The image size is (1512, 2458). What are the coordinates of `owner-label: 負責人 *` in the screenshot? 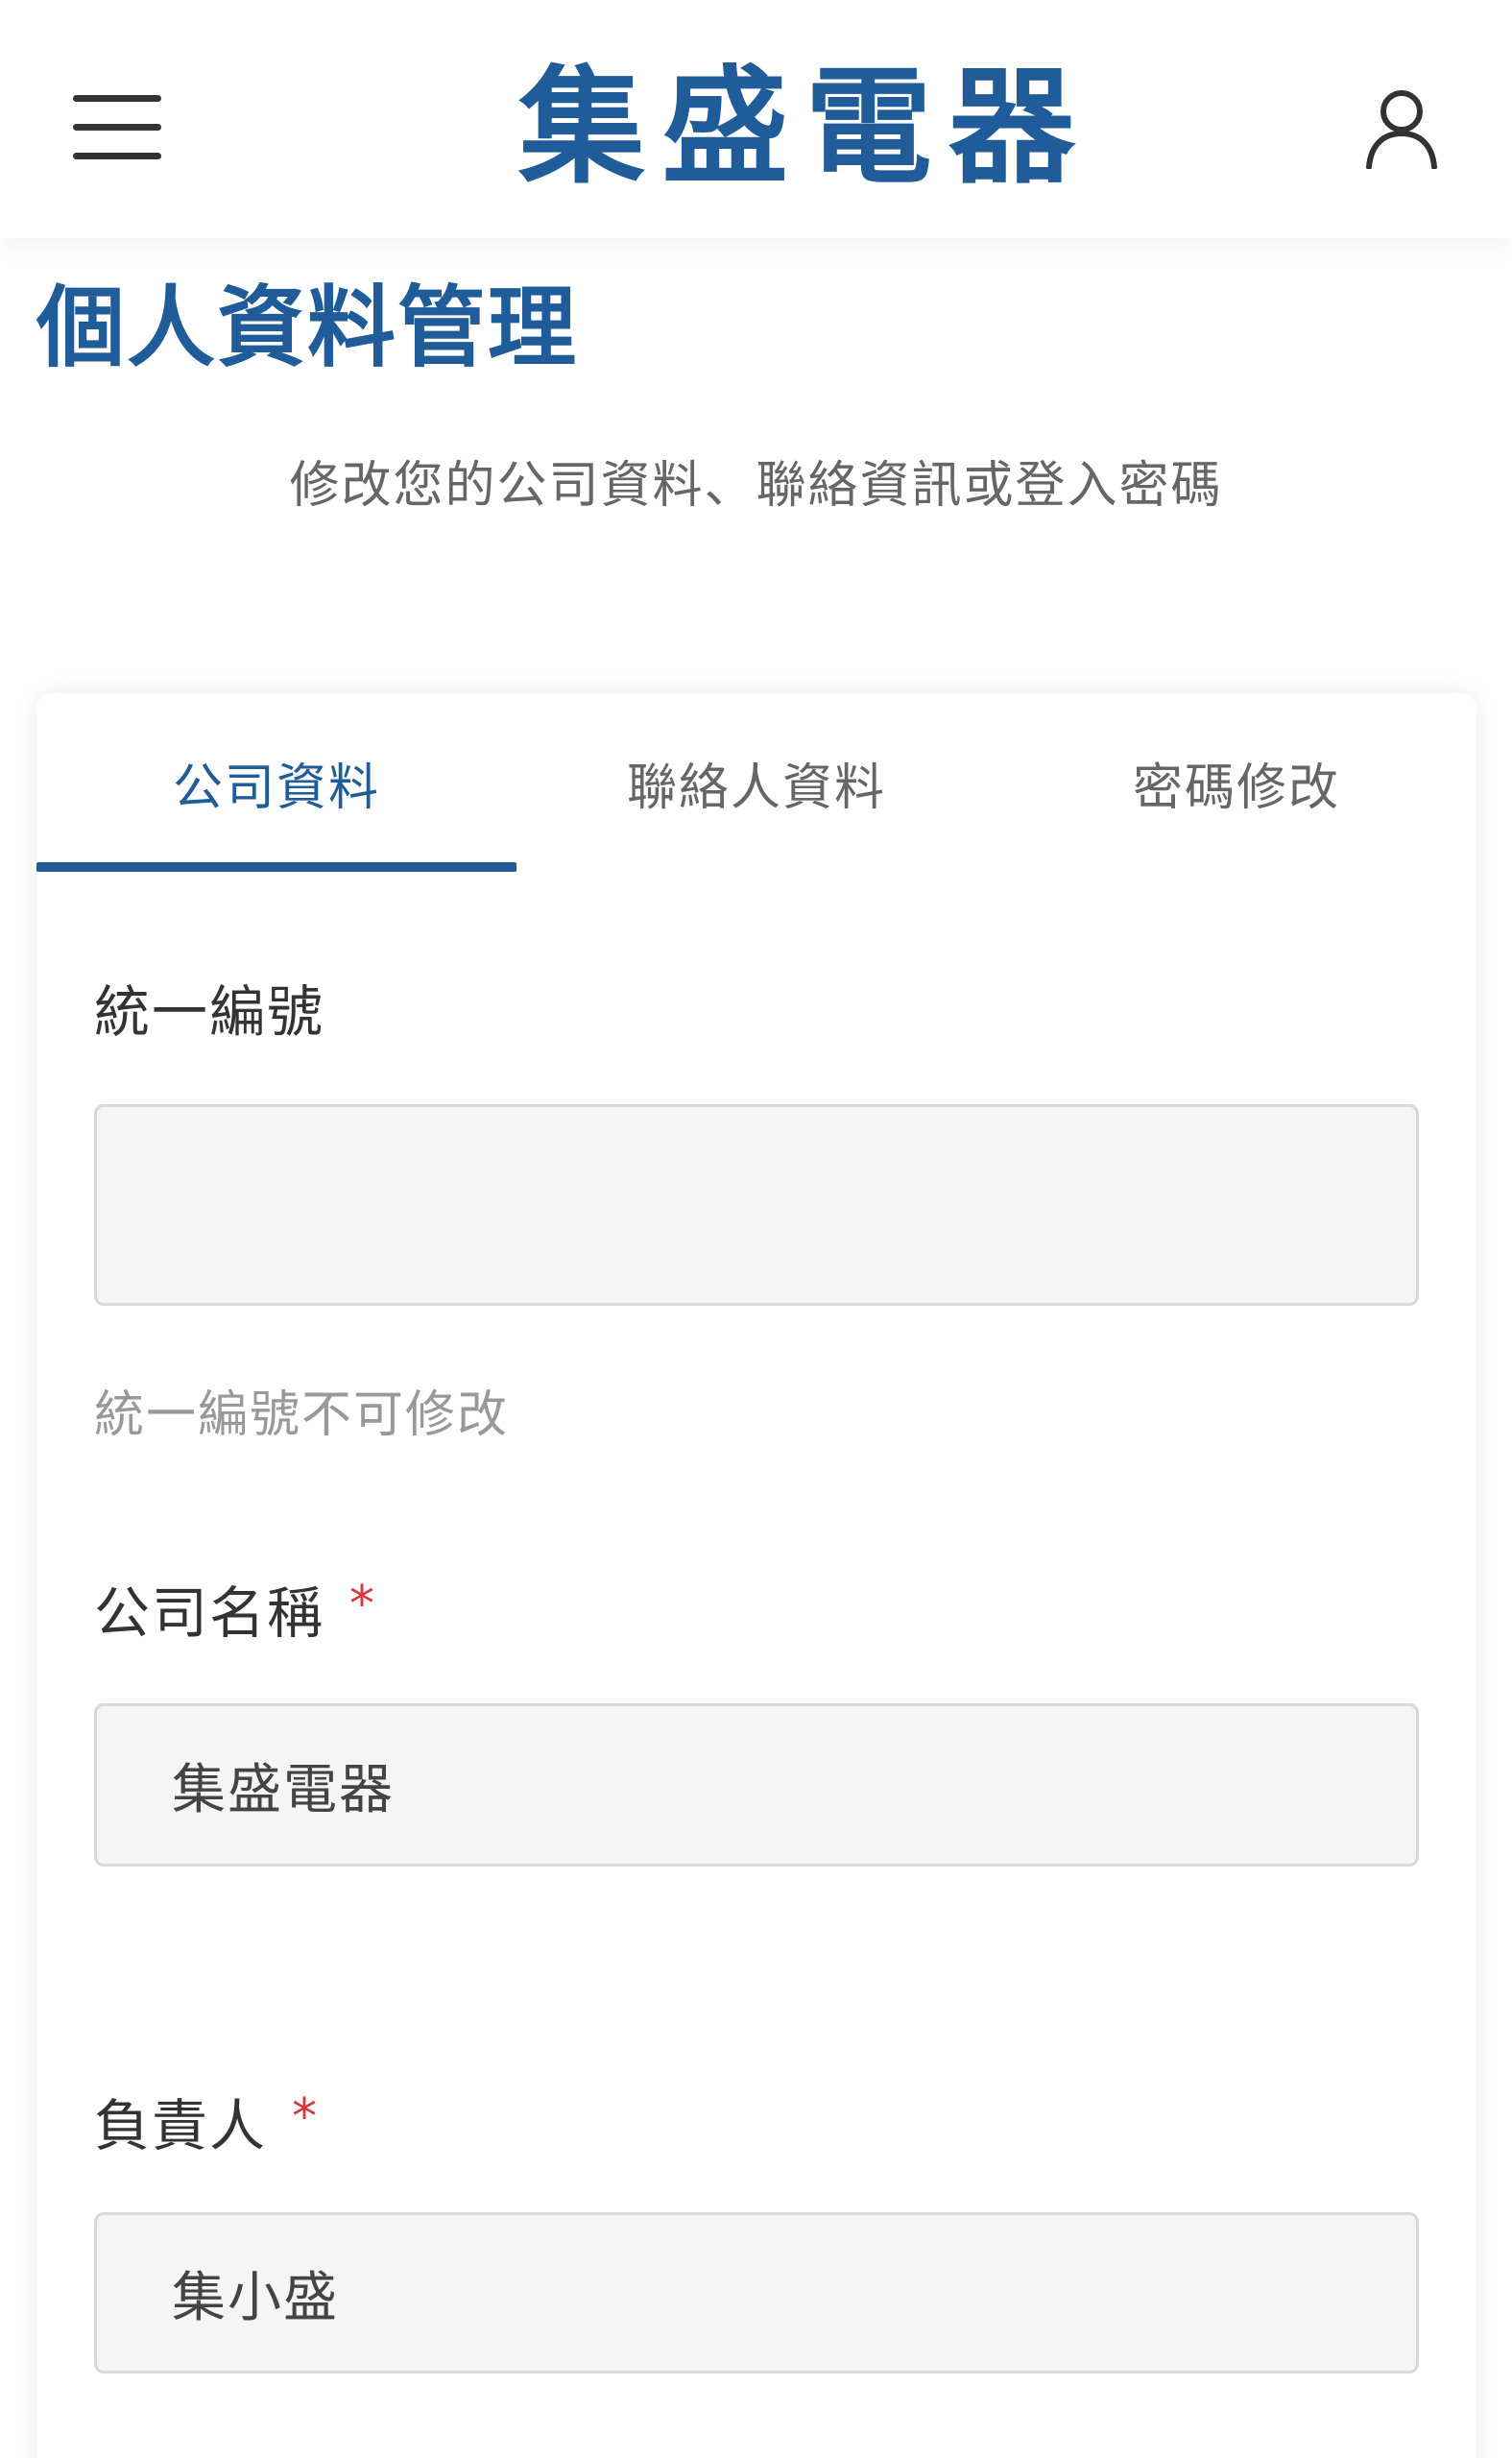 It's located at (206, 2126).